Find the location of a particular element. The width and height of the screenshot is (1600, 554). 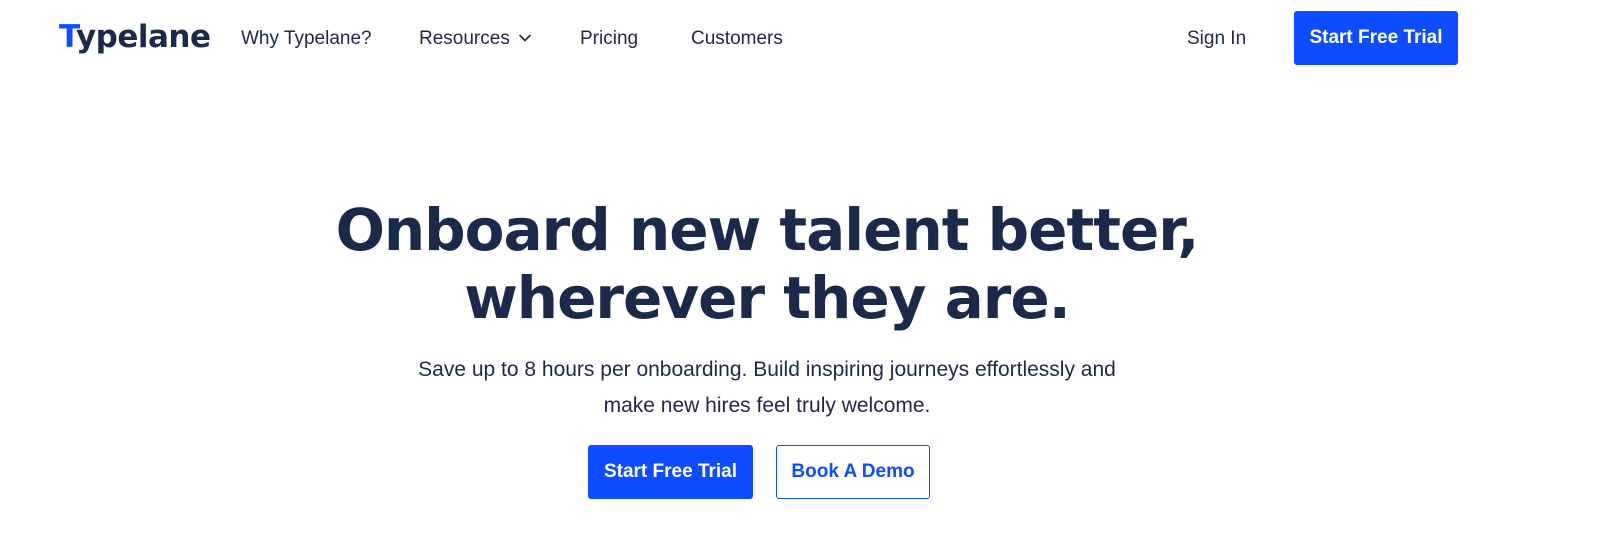

logo-text: ypelane is located at coordinates (143, 37).